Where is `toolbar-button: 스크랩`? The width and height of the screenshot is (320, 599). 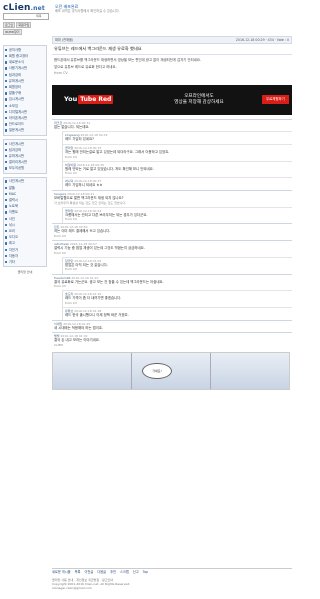
toolbar-button: 스크랩 is located at coordinates (124, 572).